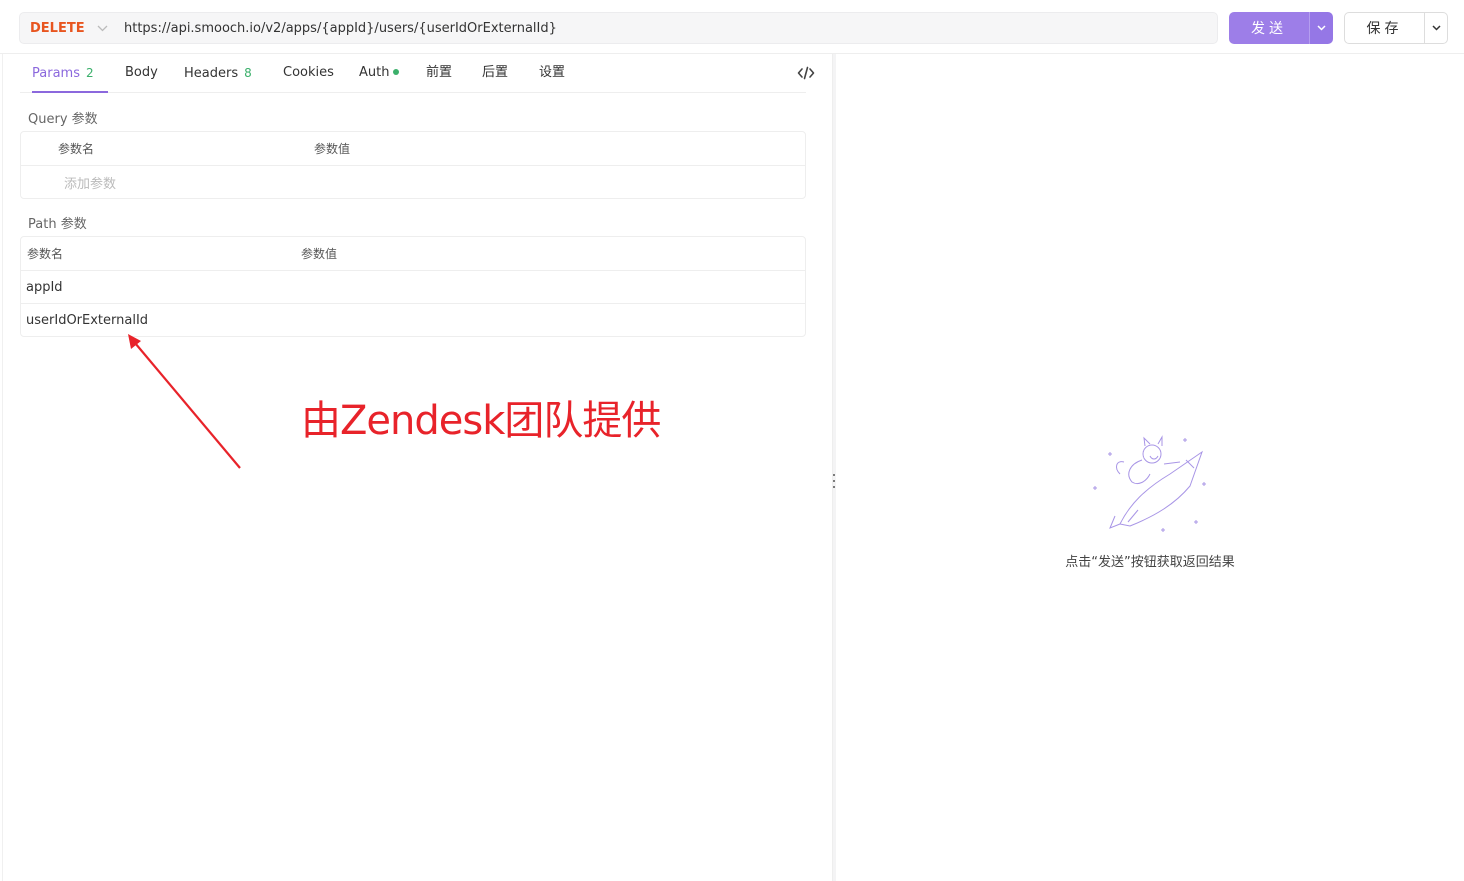  Describe the element at coordinates (57, 28) in the screenshot. I see `method-label: DELETE` at that location.